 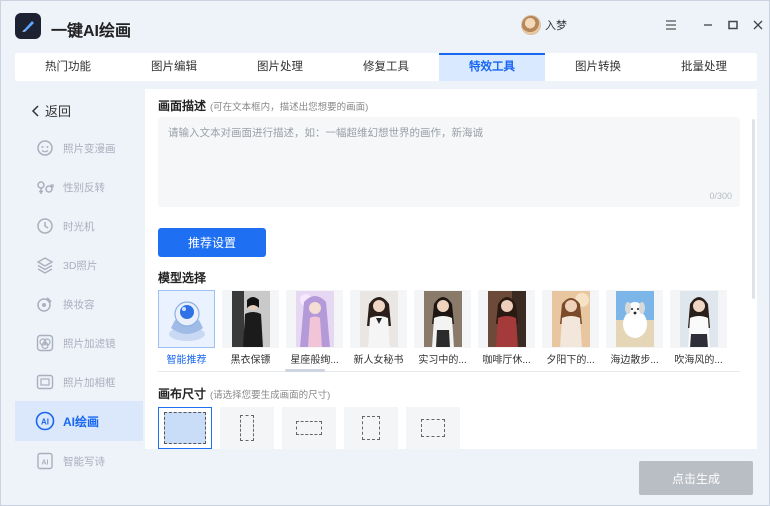 I want to click on chevron-left-icon, so click(x=35, y=110).